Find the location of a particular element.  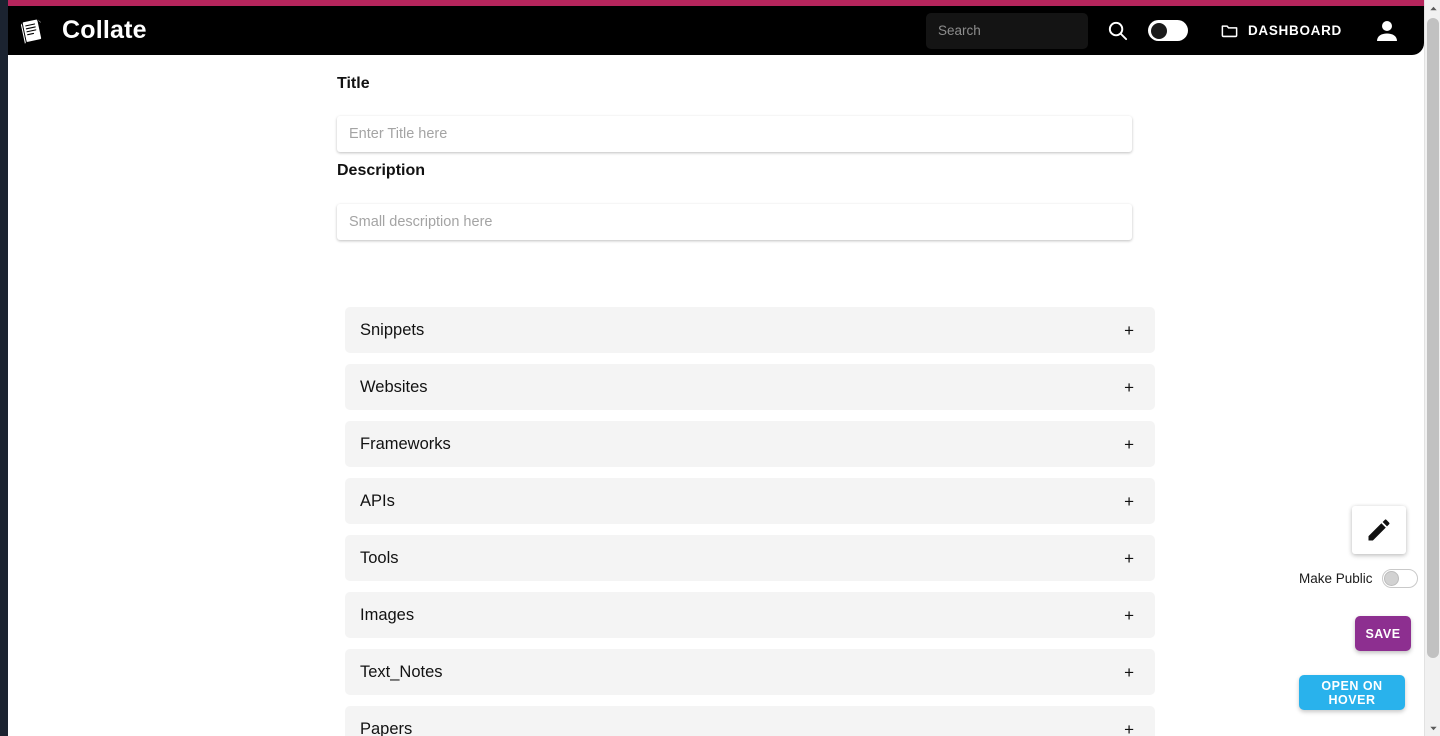

account-button is located at coordinates (1387, 31).